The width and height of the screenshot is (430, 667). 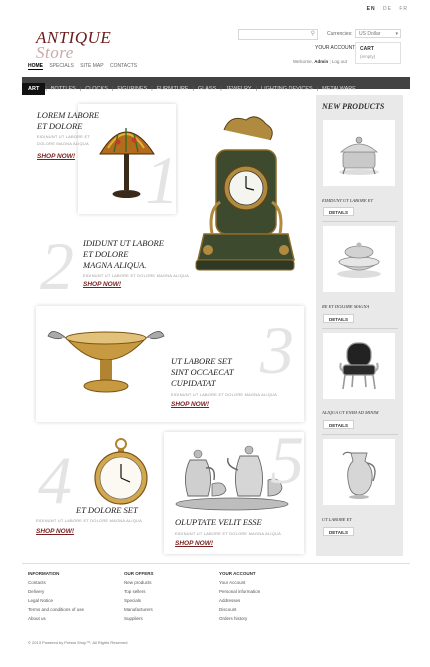 I want to click on language-switcher: EN DE FR, so click(x=385, y=9).